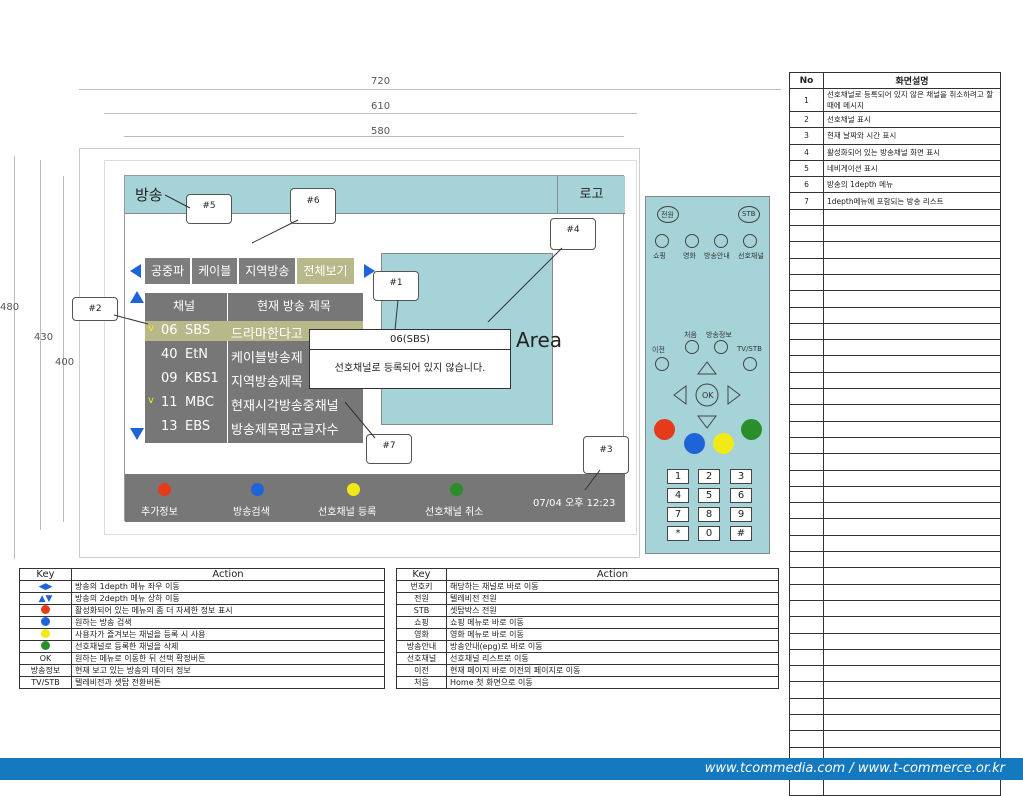 This screenshot has width=1023, height=796. I want to click on table-cell: 선호채널로 등록한 채널을 삭제, so click(228, 646).